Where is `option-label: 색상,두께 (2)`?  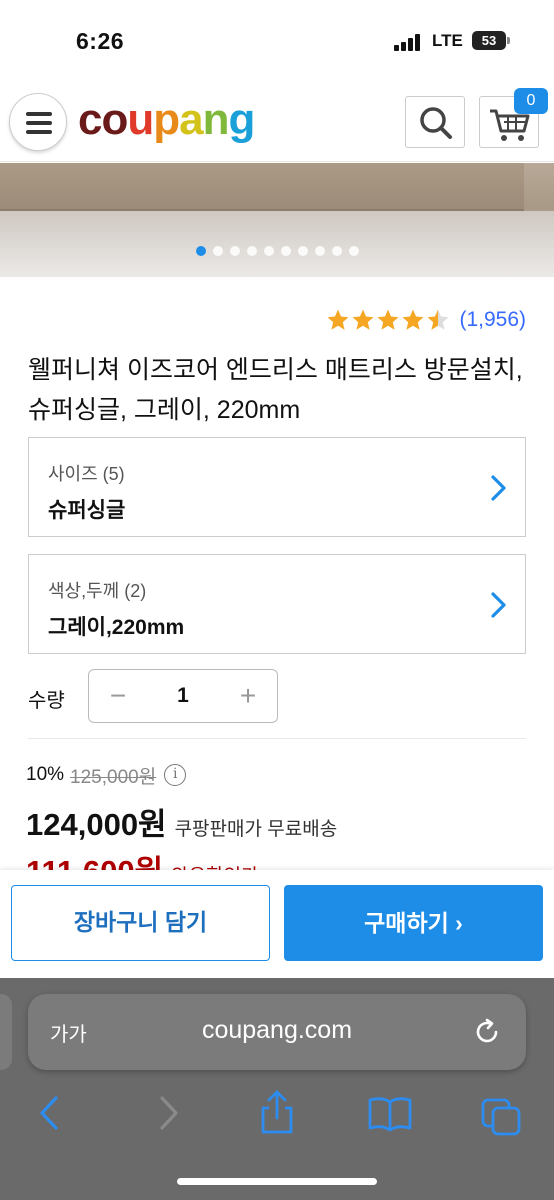
option-label: 색상,두께 (2) is located at coordinates (97, 591).